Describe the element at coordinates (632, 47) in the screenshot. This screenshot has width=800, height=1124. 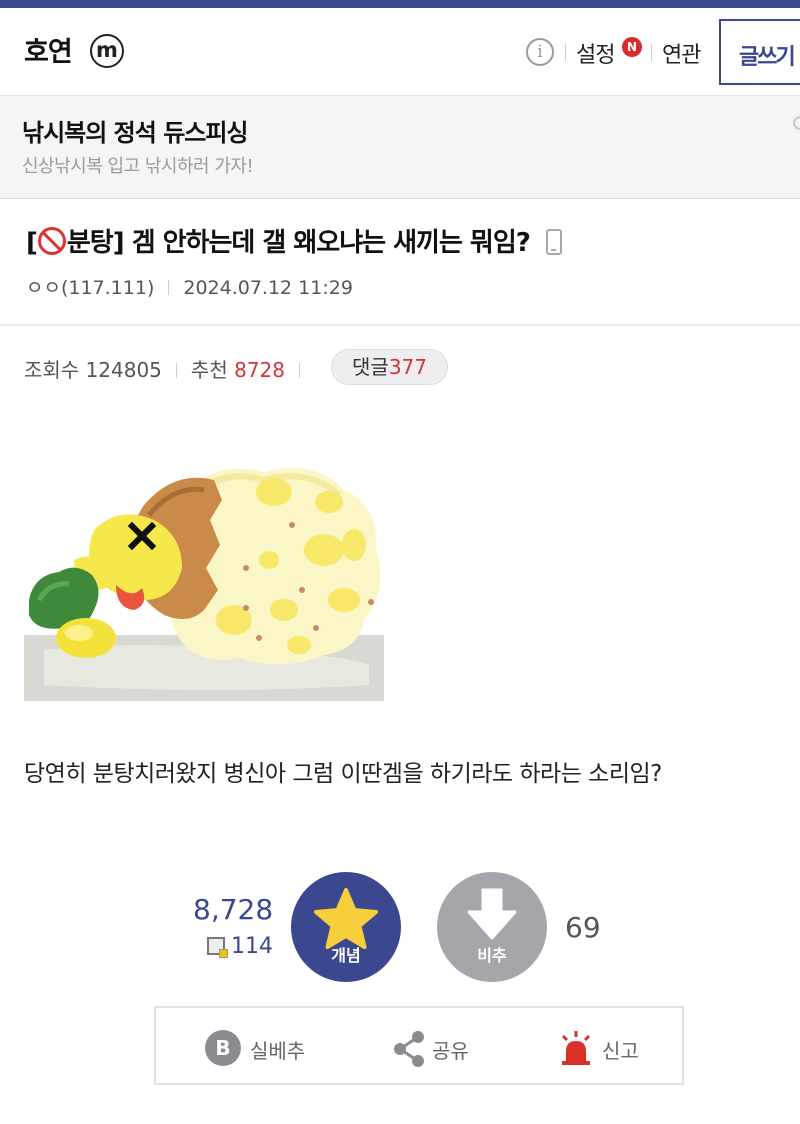
I see `new-badge: N` at that location.